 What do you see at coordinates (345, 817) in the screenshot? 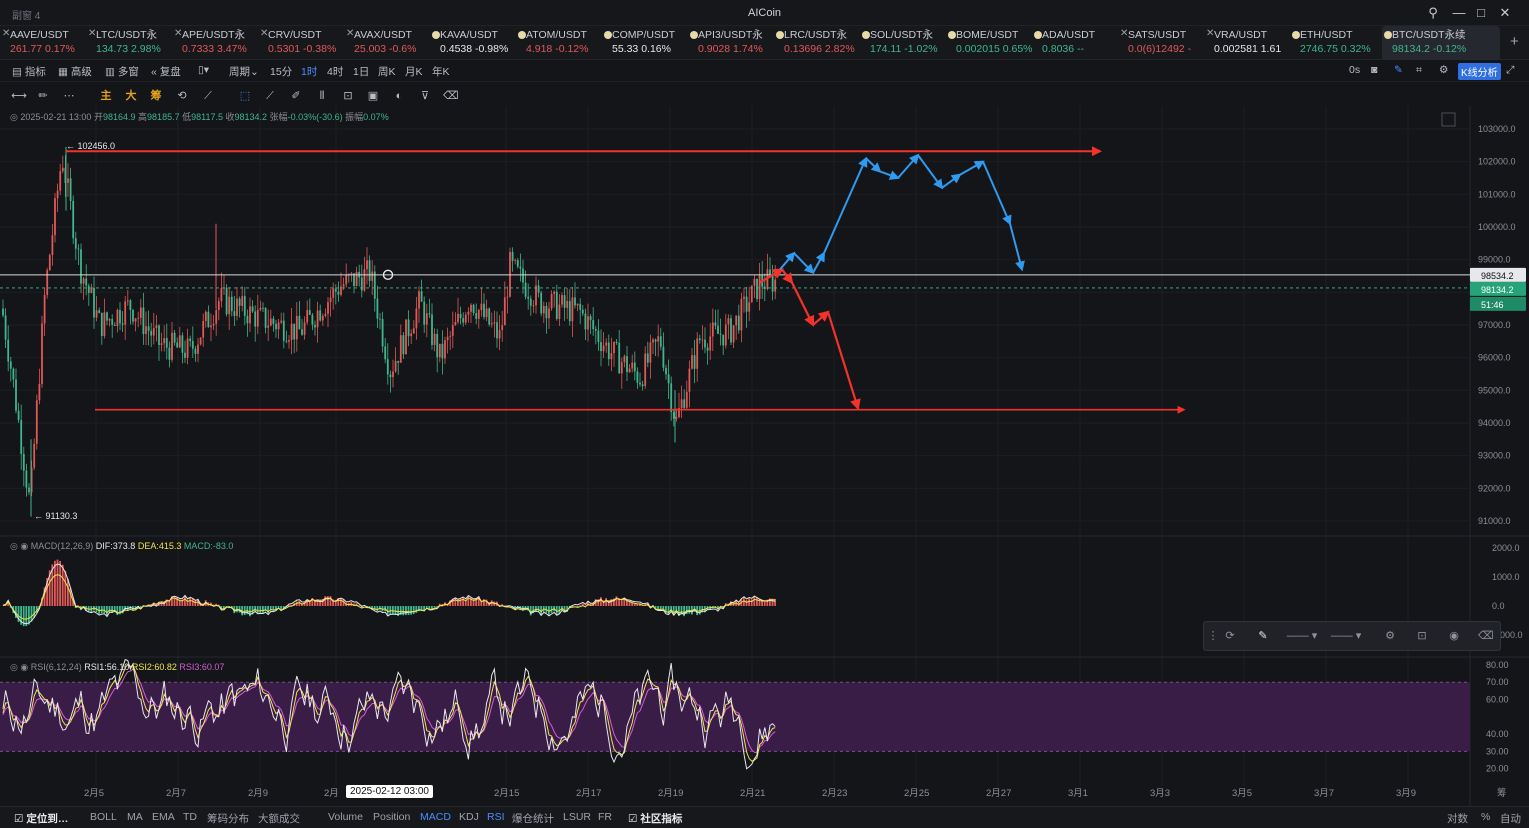
I see `indicator-volume: Volume` at bounding box center [345, 817].